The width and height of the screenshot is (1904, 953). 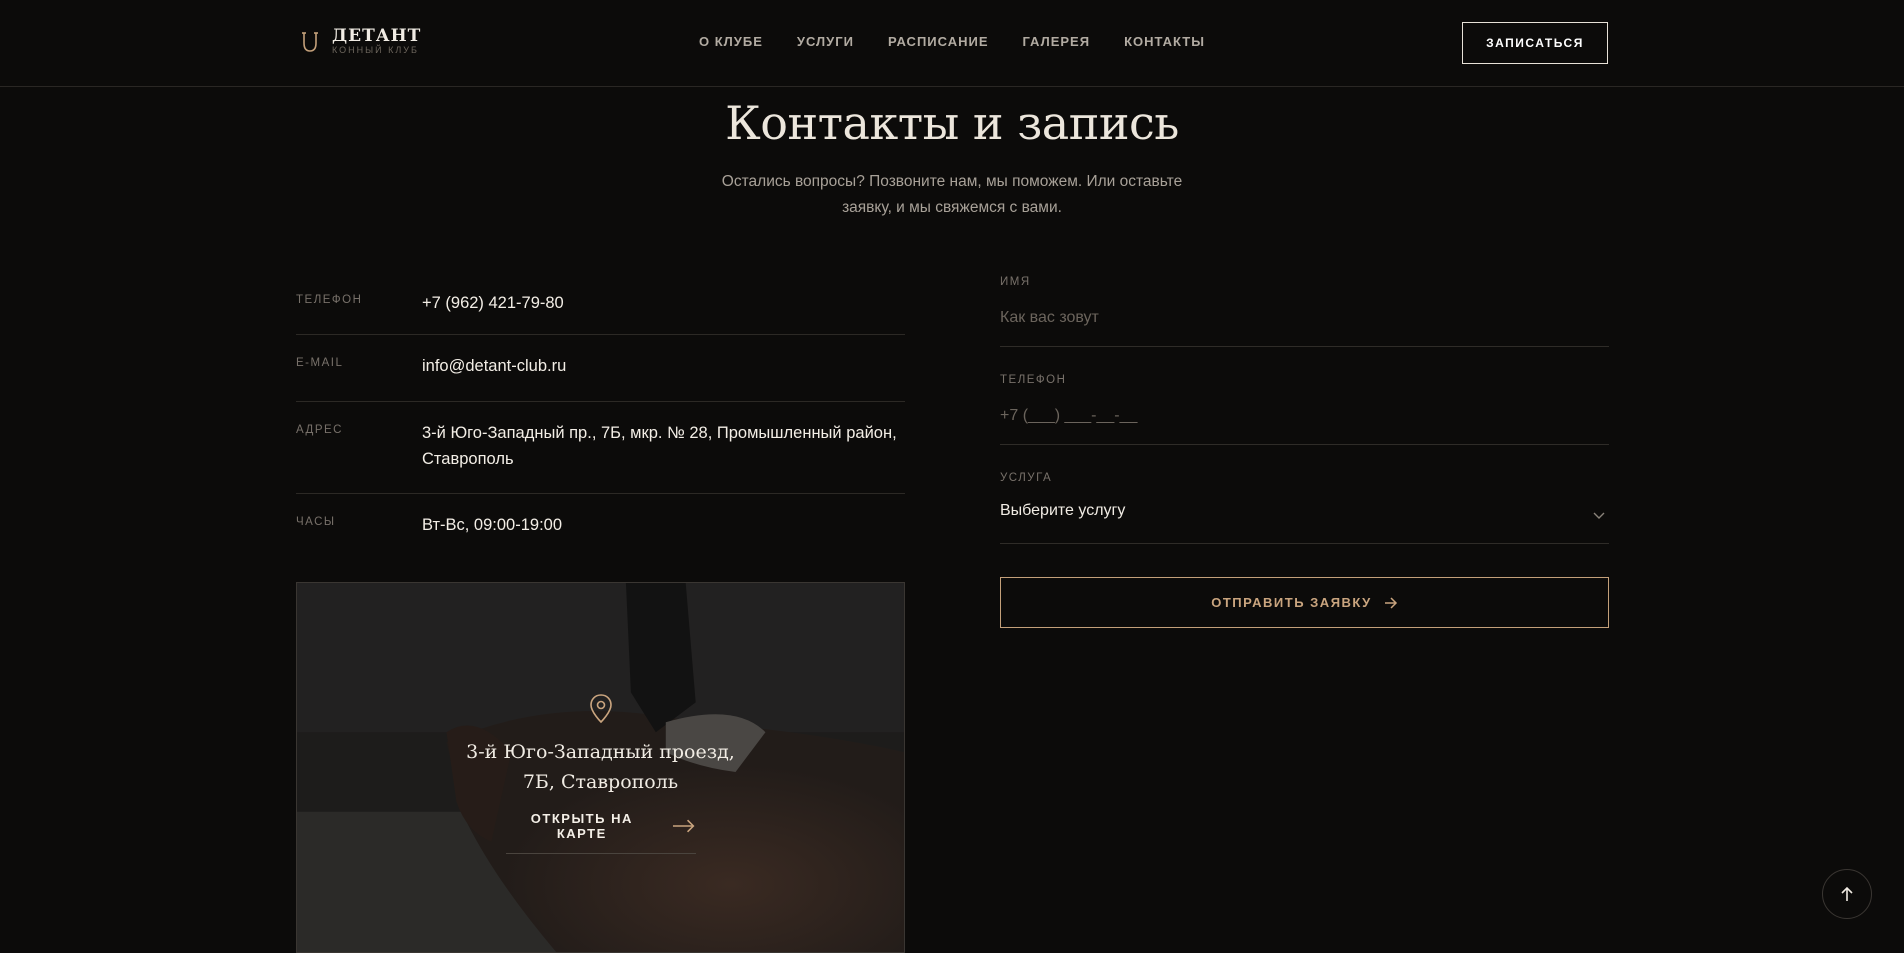 What do you see at coordinates (320, 363) in the screenshot?
I see `contact-label: E-MAIL` at bounding box center [320, 363].